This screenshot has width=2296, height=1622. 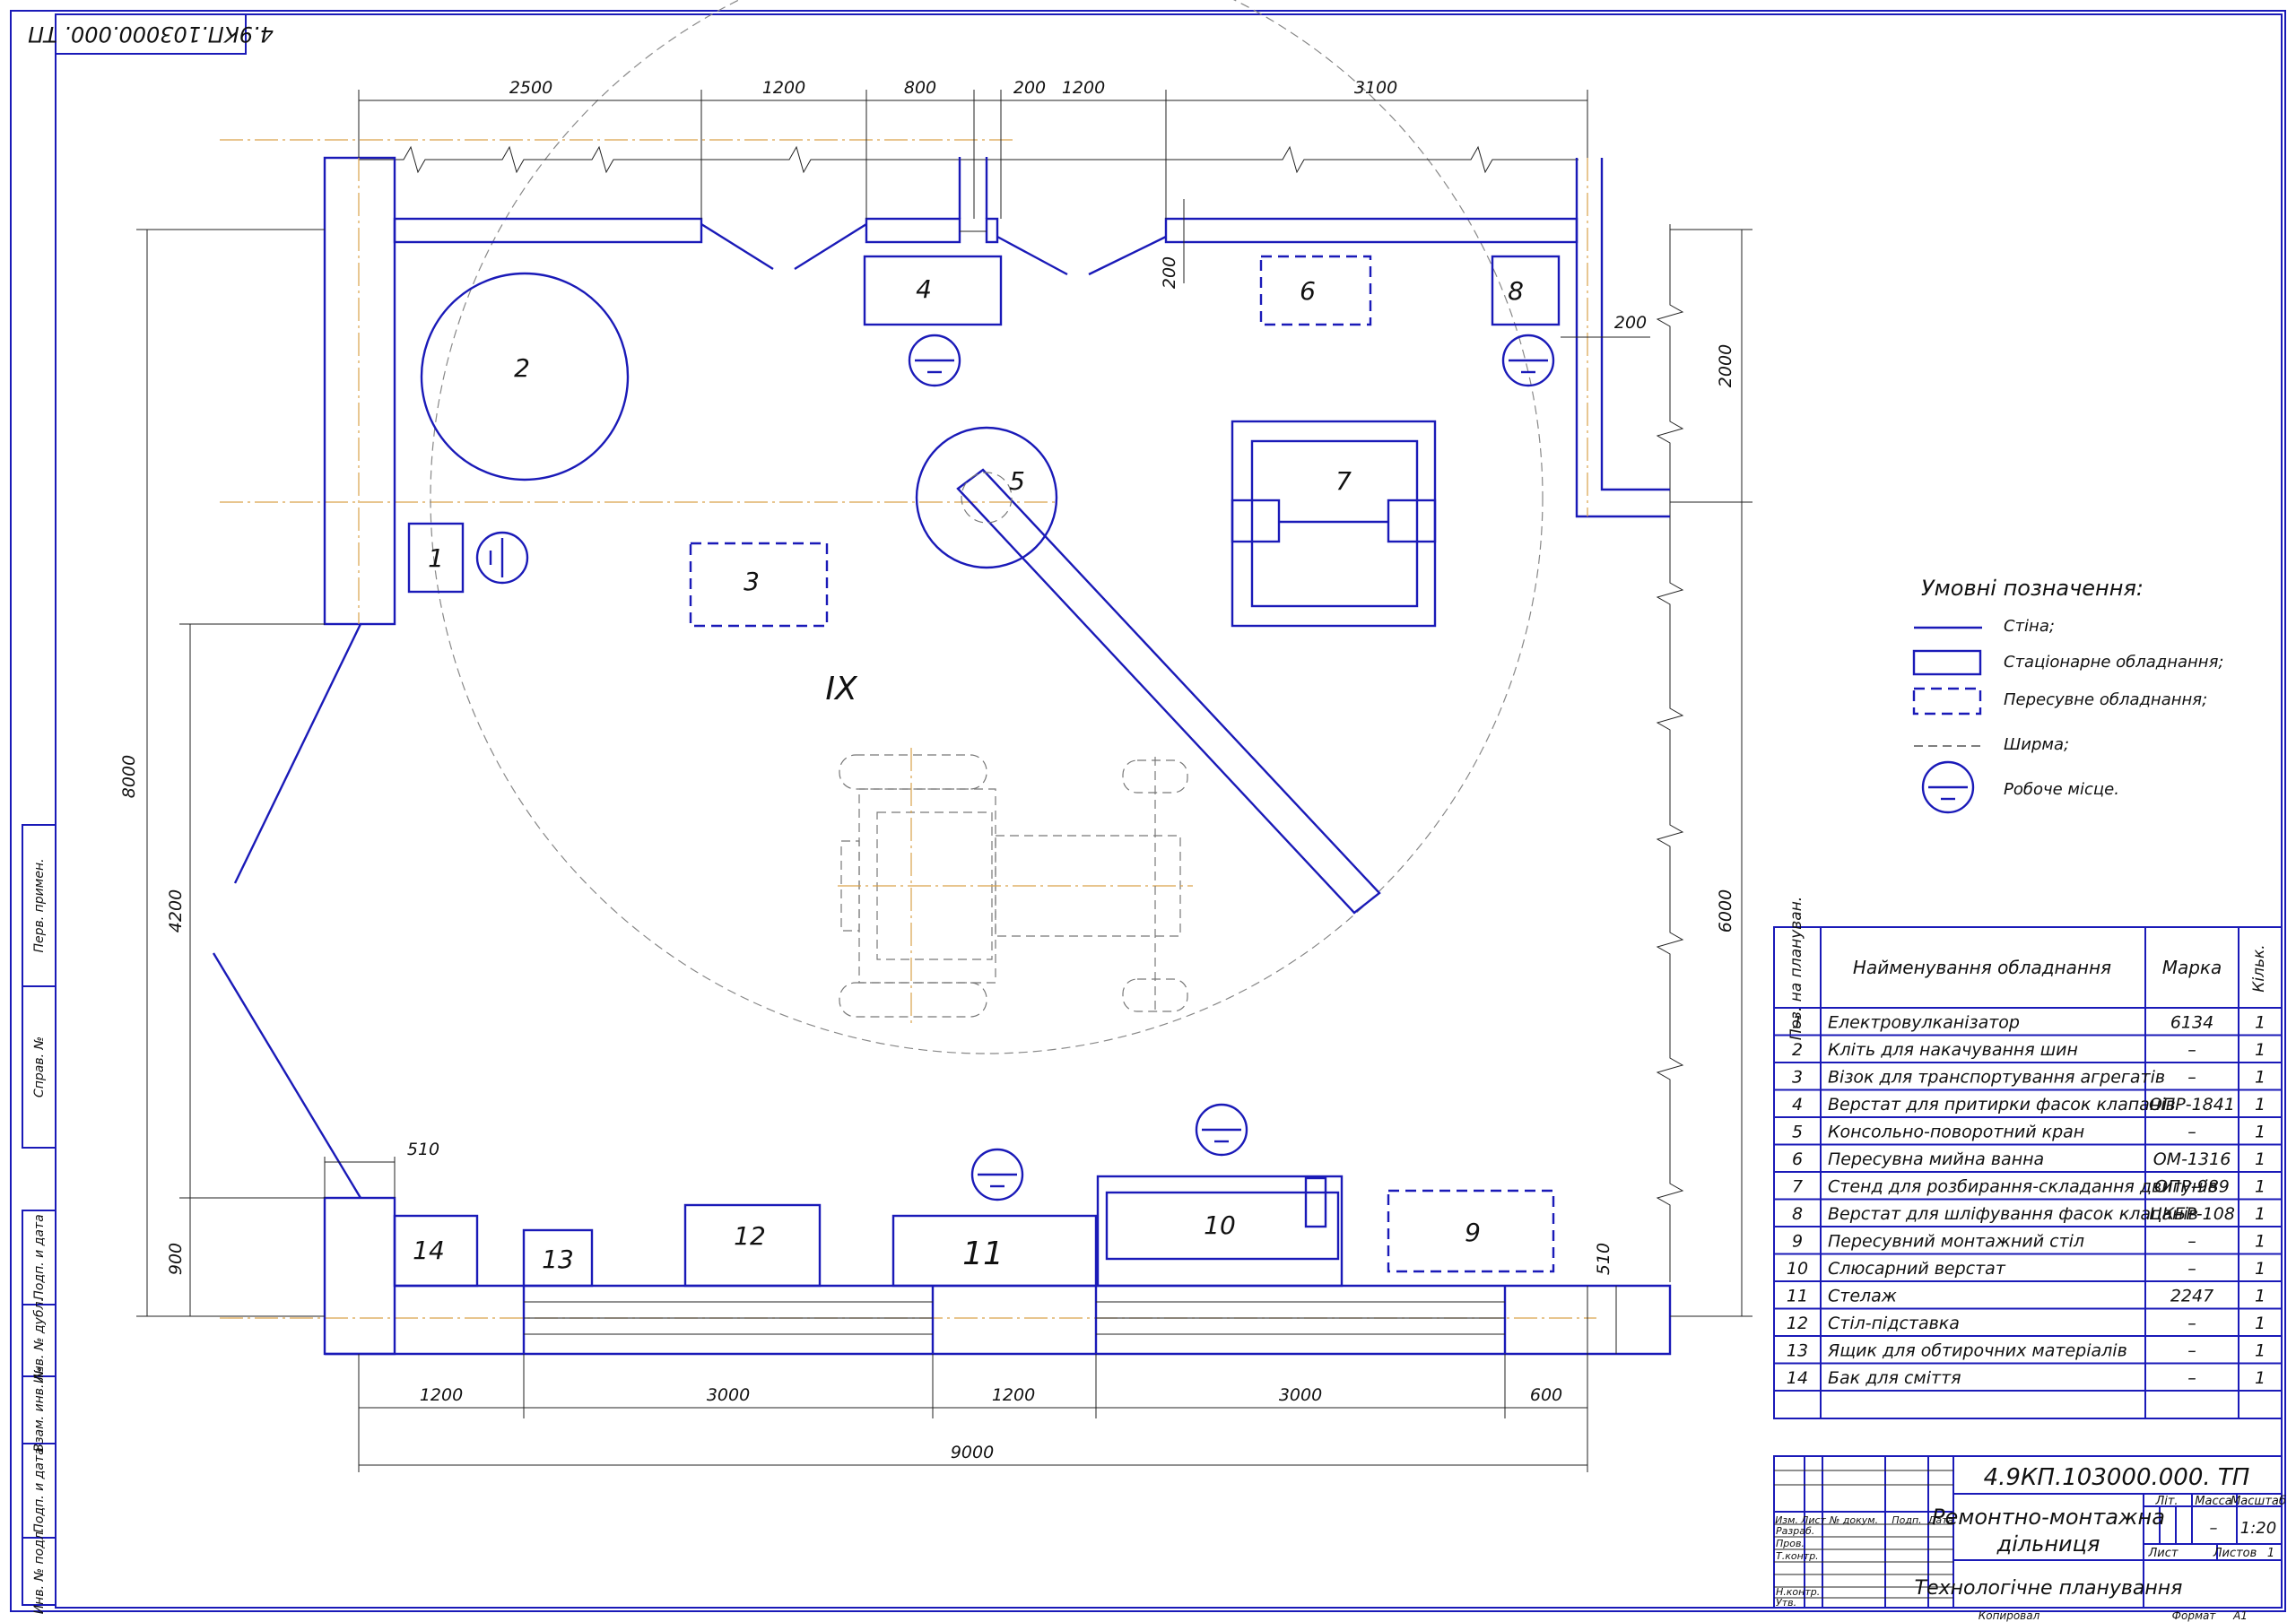 I want to click on dim-bottom-2: 3000, so click(x=728, y=1395).